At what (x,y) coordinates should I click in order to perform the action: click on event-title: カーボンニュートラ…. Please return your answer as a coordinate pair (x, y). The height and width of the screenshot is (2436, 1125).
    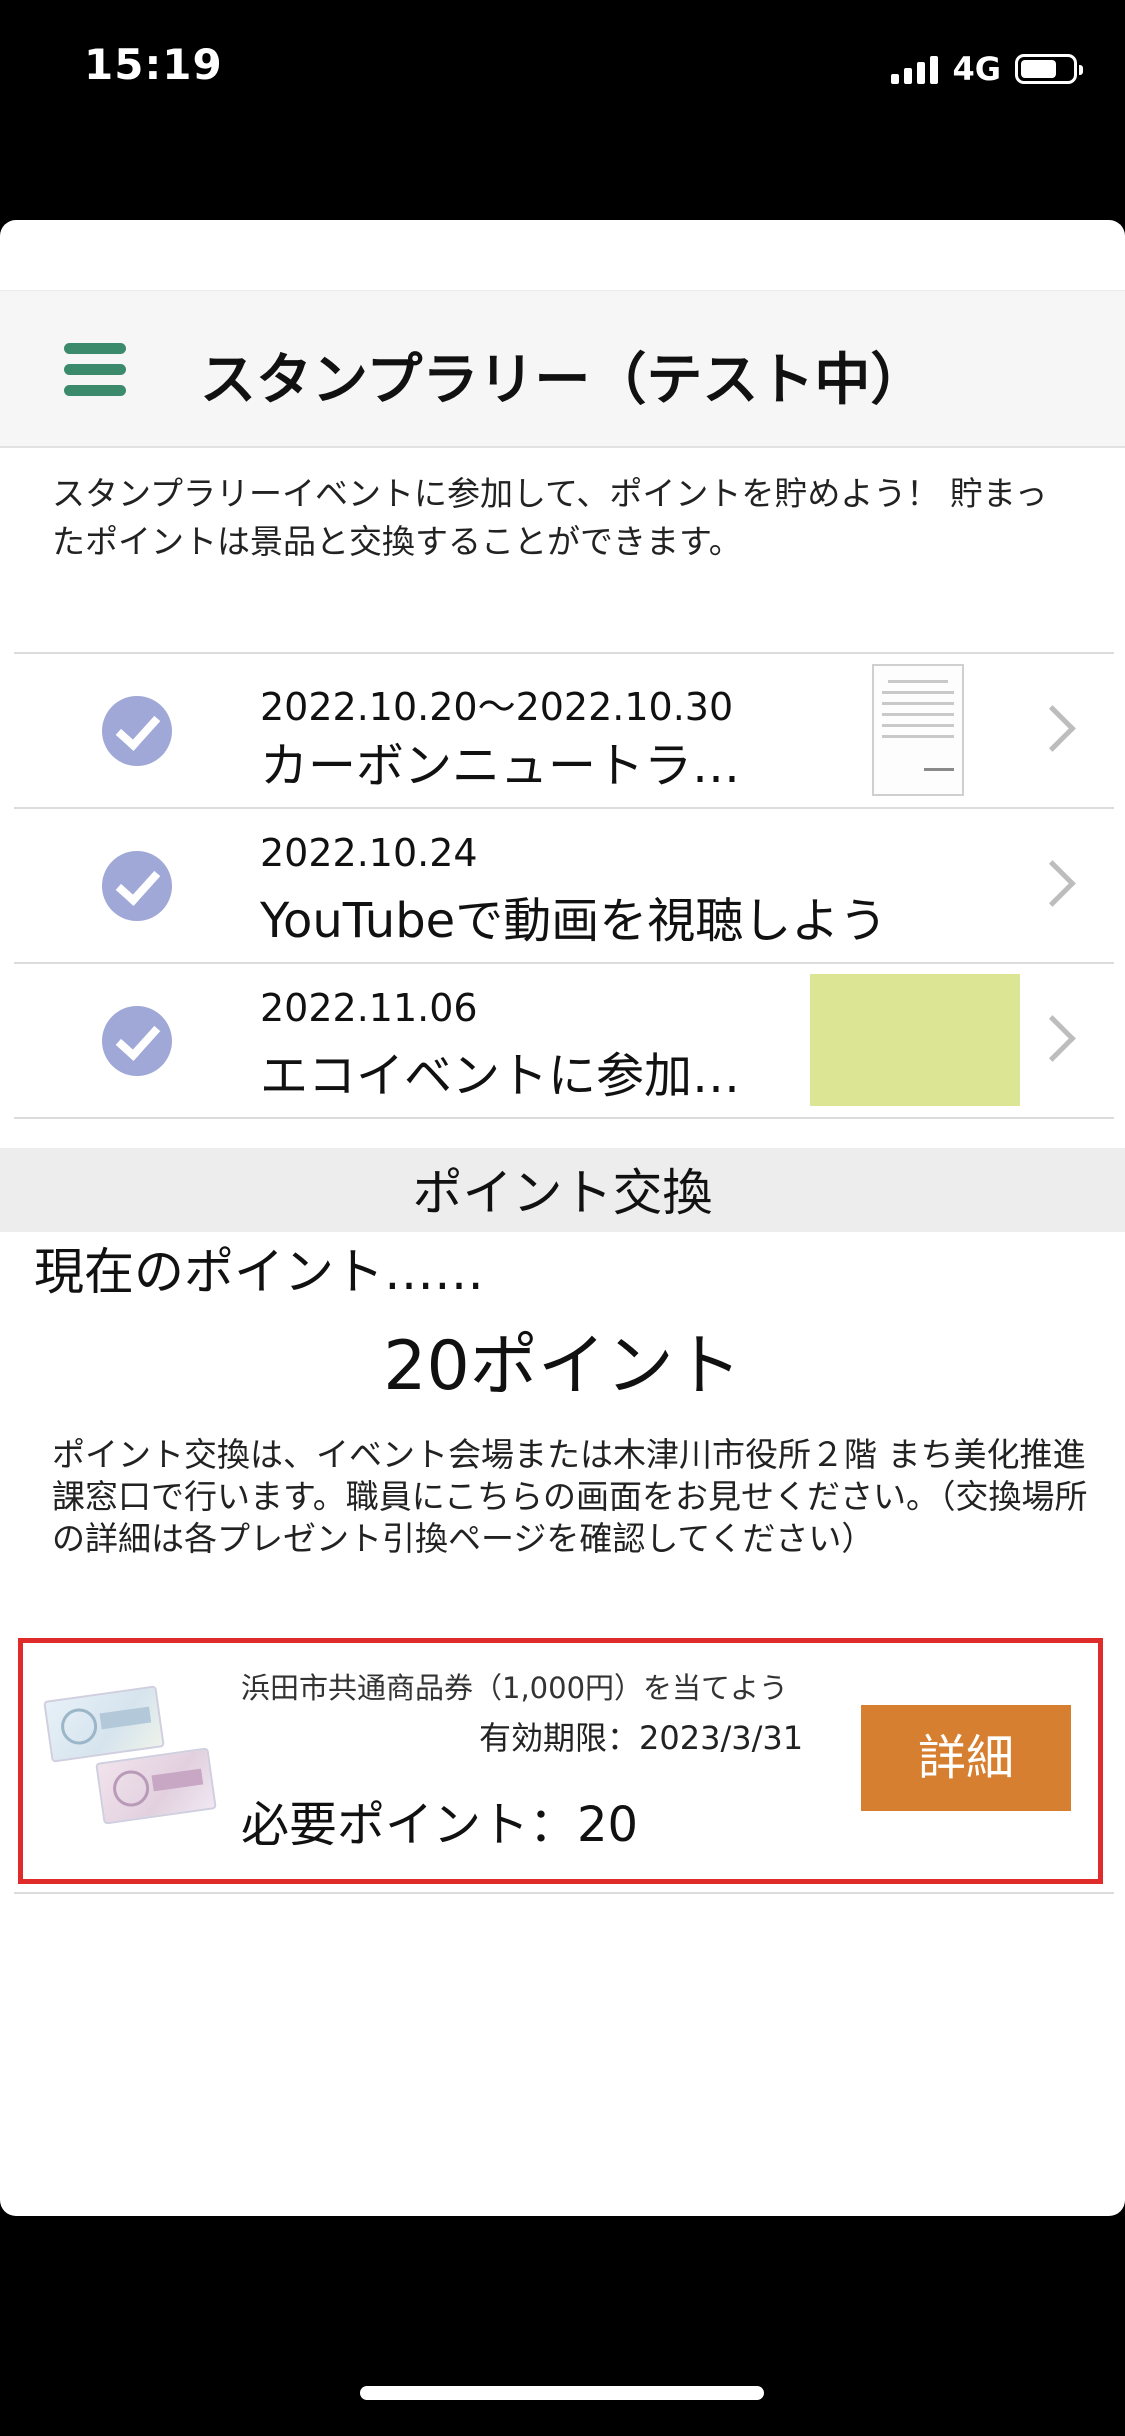
    Looking at the image, I should click on (500, 766).